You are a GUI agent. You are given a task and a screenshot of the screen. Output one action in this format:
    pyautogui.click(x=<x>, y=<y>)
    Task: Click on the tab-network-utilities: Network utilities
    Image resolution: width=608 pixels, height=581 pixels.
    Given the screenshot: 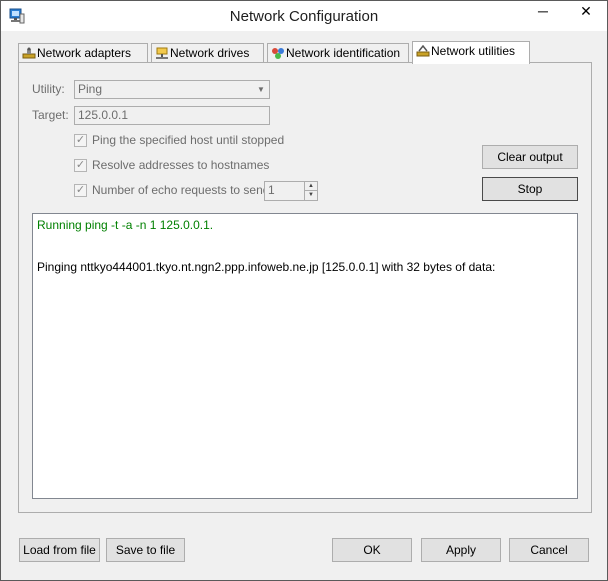 What is the action you would take?
    pyautogui.click(x=471, y=52)
    